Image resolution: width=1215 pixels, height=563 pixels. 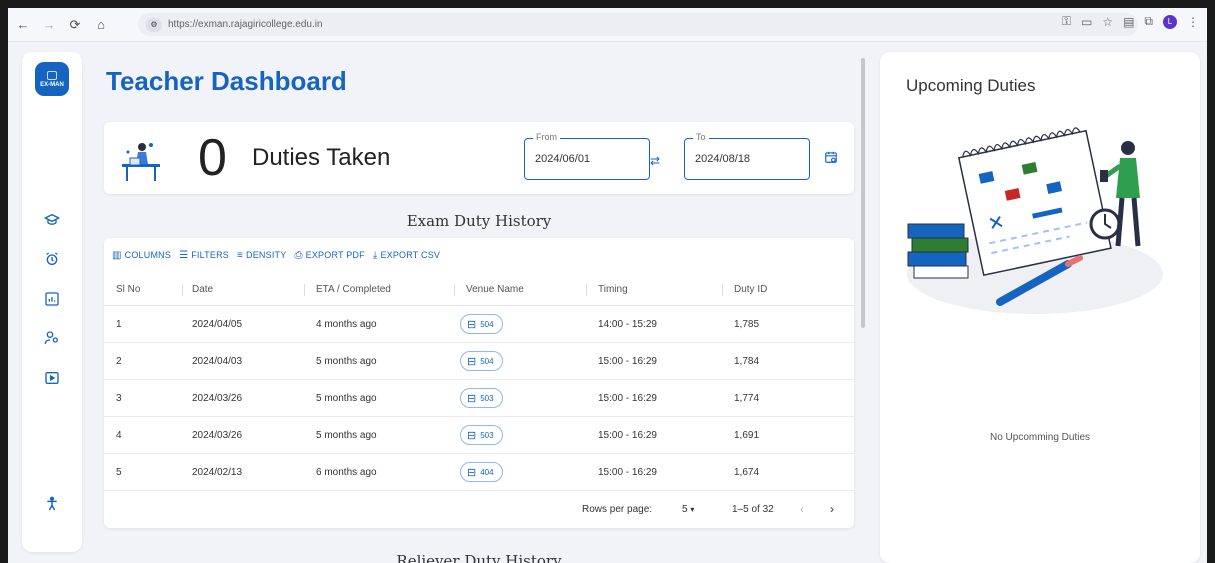 I want to click on header-date: Date, so click(x=202, y=289).